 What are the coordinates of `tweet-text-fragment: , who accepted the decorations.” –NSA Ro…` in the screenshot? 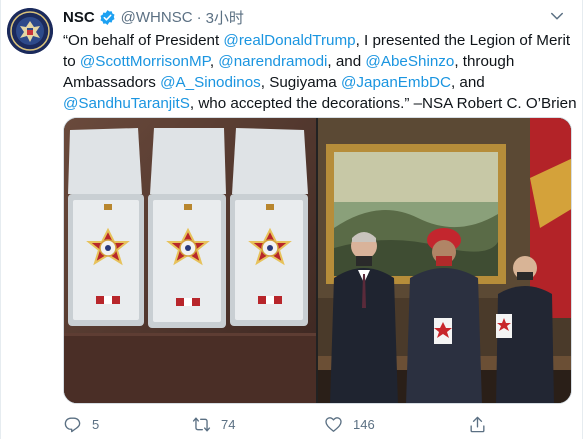 It's located at (383, 103).